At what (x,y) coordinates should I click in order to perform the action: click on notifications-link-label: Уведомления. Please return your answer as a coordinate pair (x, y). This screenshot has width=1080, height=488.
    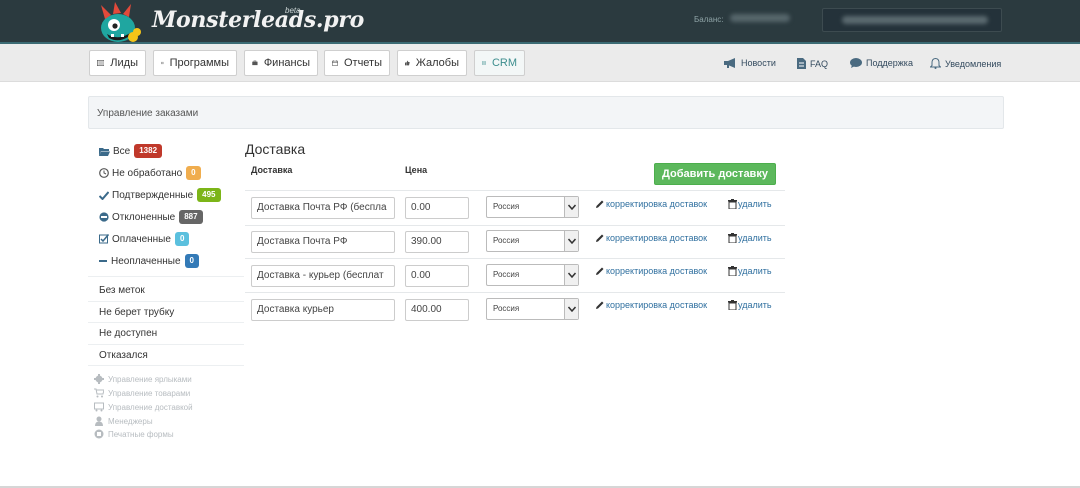
    Looking at the image, I should click on (973, 63).